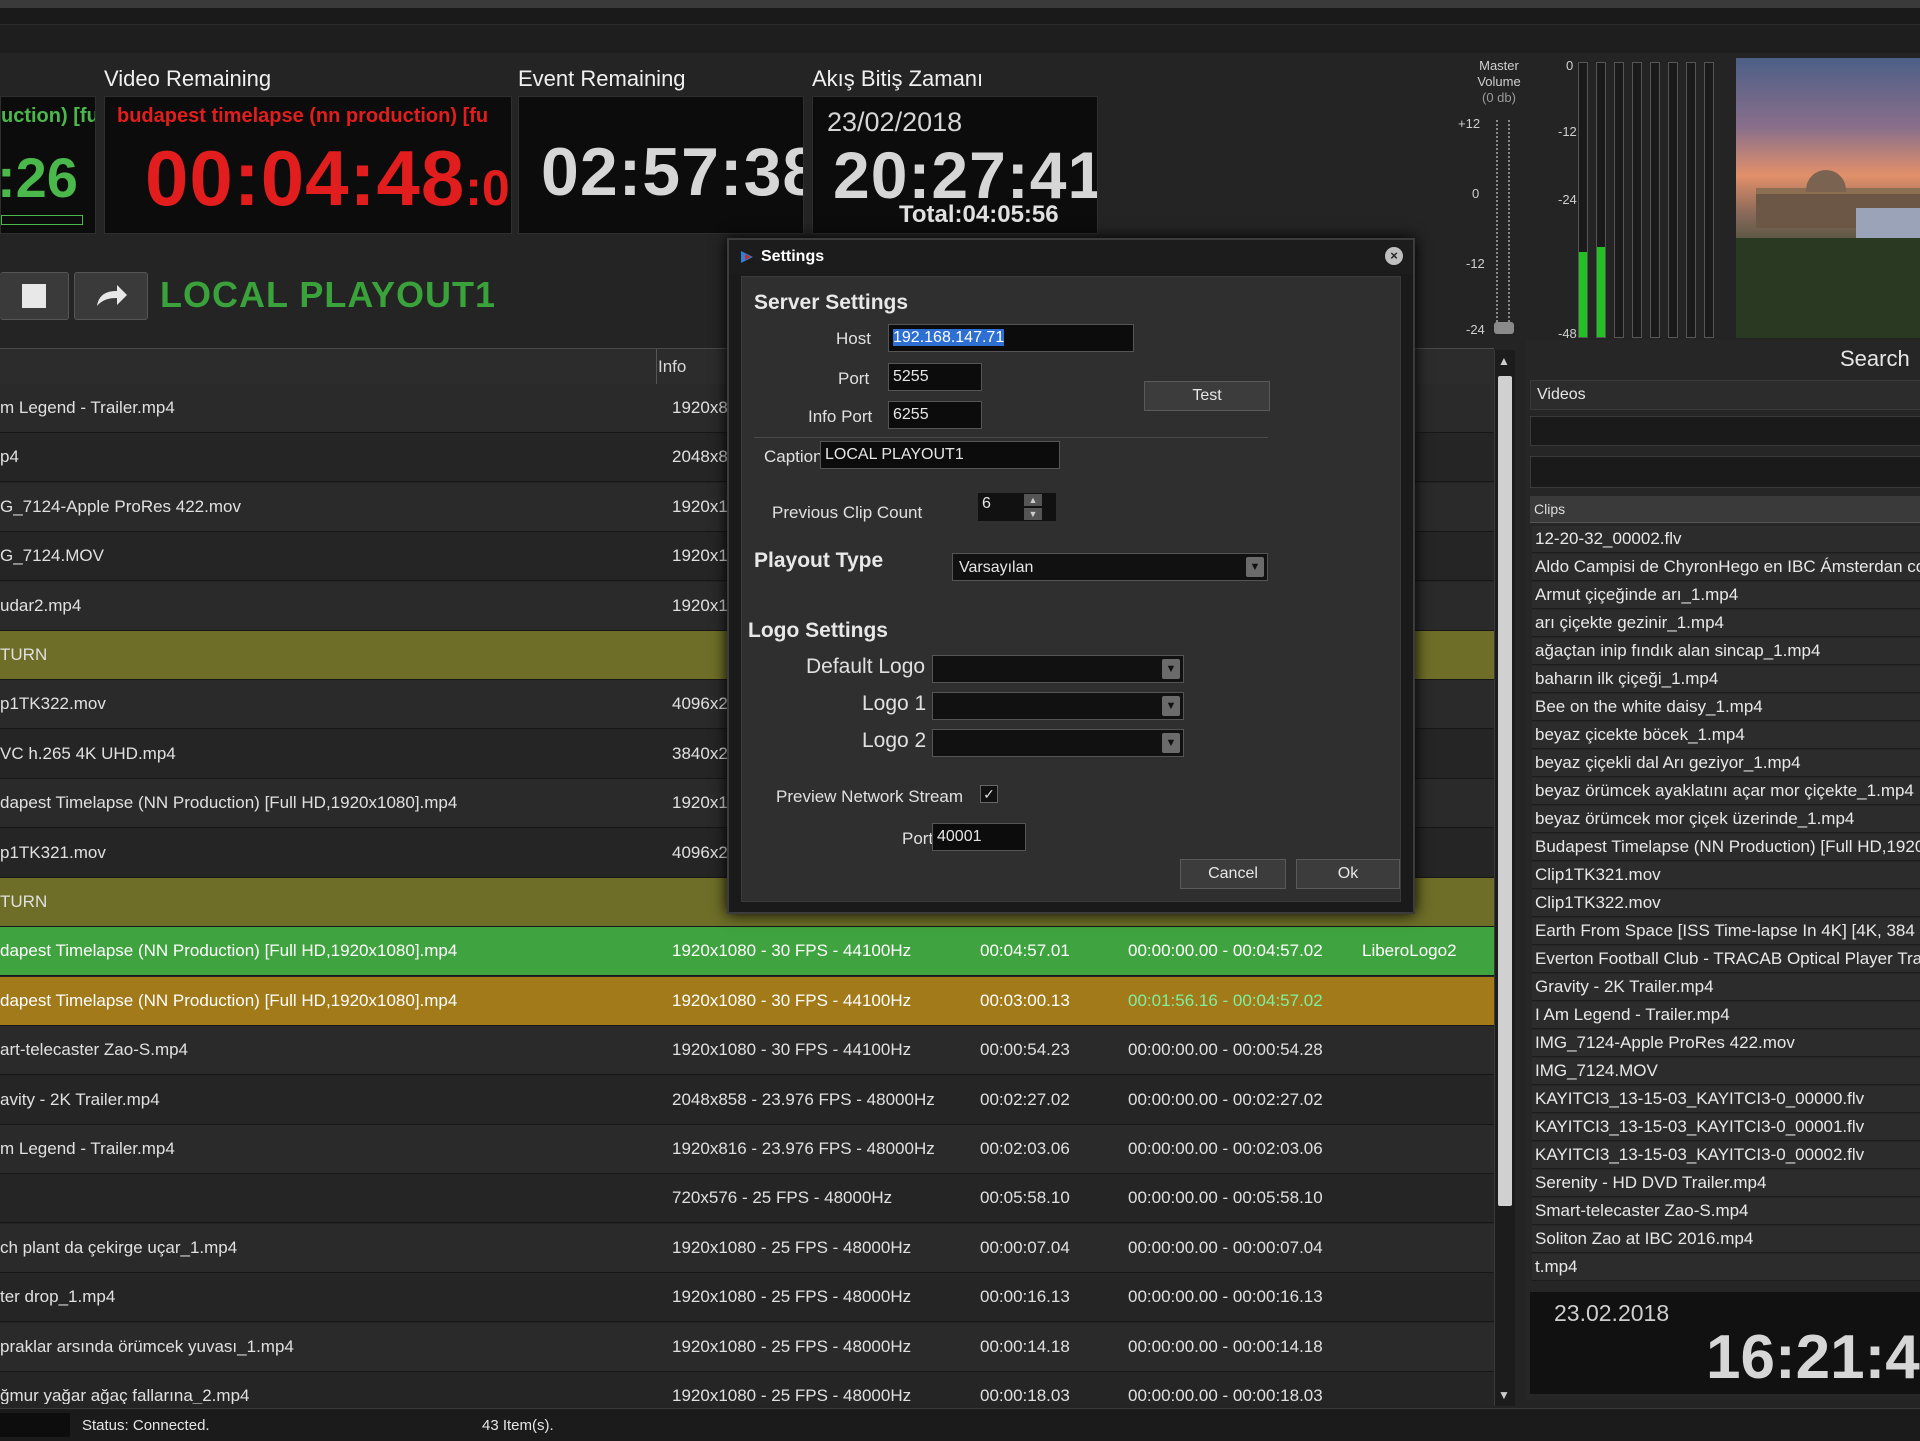 The height and width of the screenshot is (1441, 1920). Describe the element at coordinates (792, 1395) in the screenshot. I see `row-info: 1920x1080 - 25 FPS - 48000Hz` at that location.